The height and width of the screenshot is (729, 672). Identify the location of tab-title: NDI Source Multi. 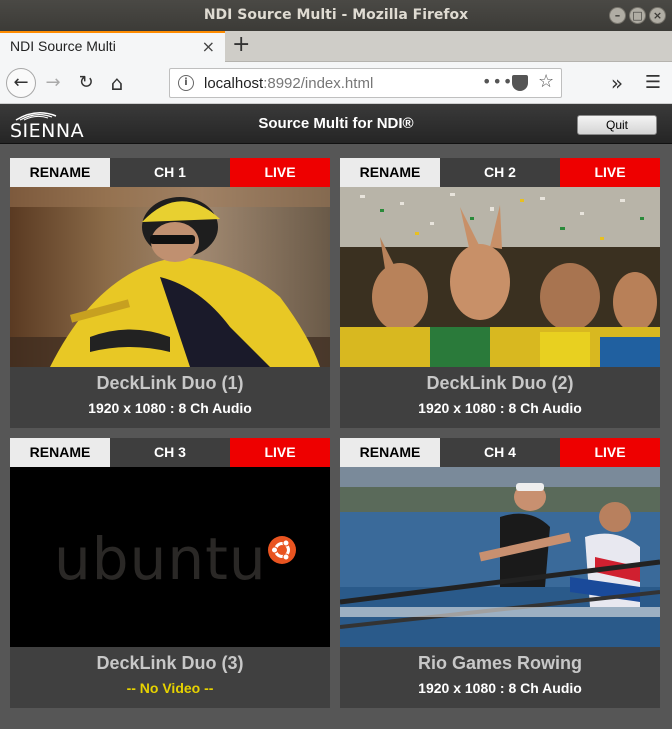
(63, 46).